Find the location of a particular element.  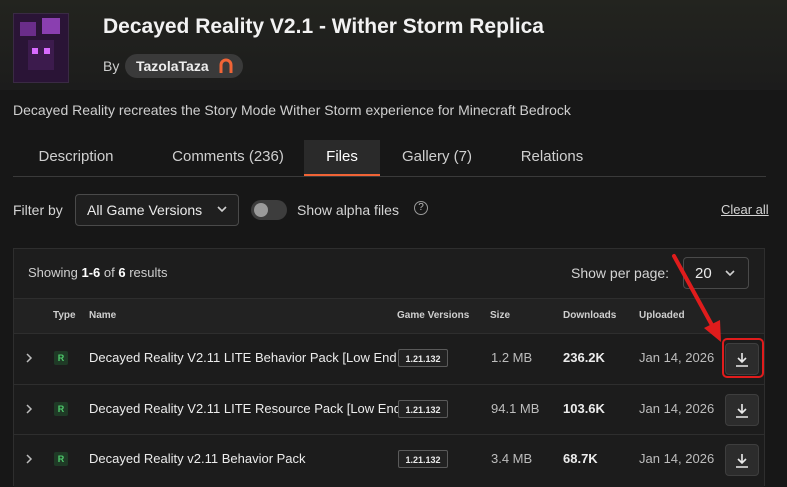

header-type: Type is located at coordinates (64, 315).